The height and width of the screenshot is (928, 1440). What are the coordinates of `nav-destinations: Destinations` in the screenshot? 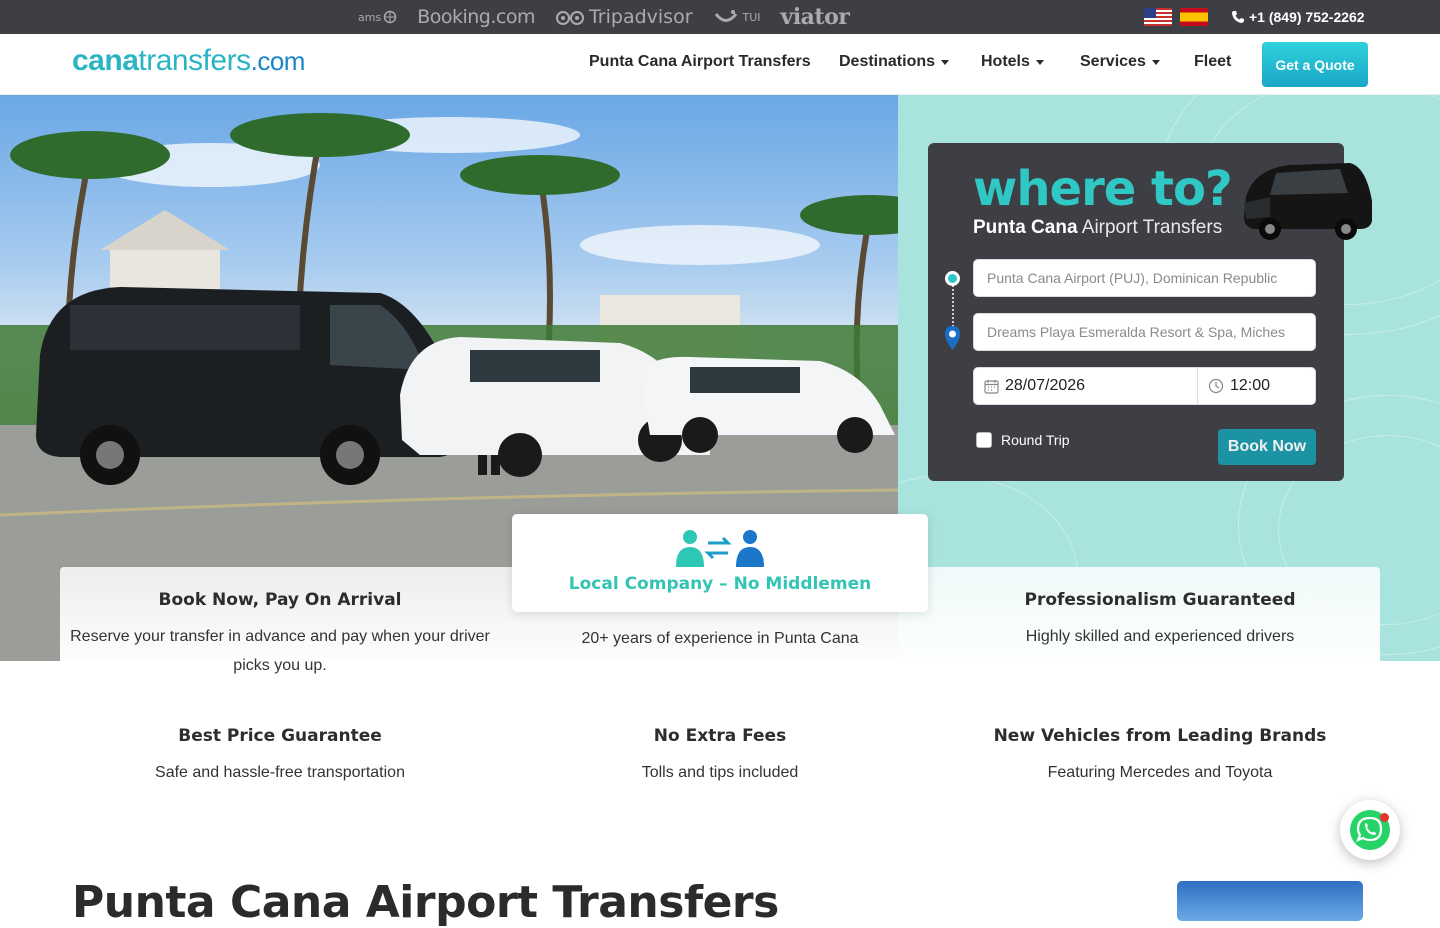 It's located at (894, 62).